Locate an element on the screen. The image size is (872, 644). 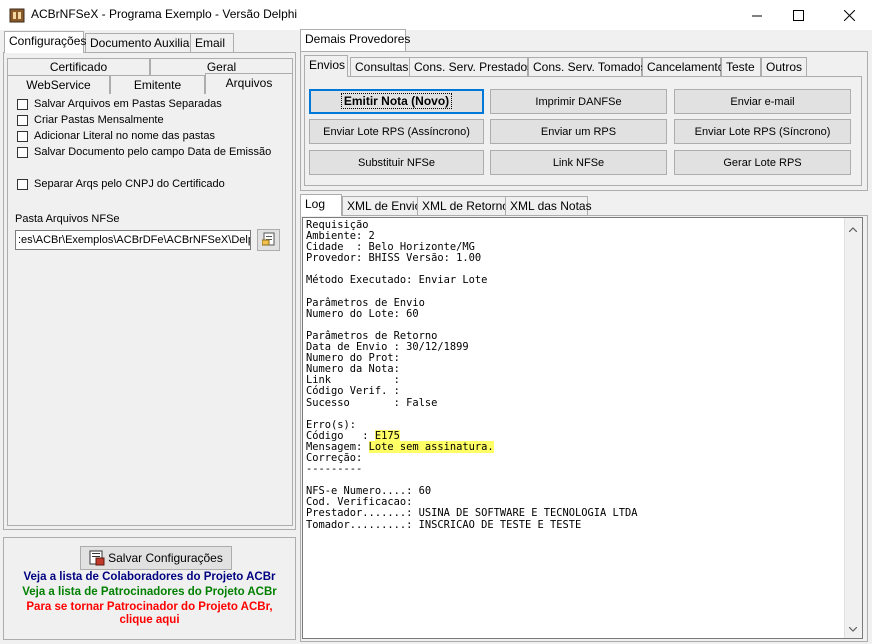
checkbox-label: Separar Arqs pelo CNPJ do Certificado is located at coordinates (129, 184).